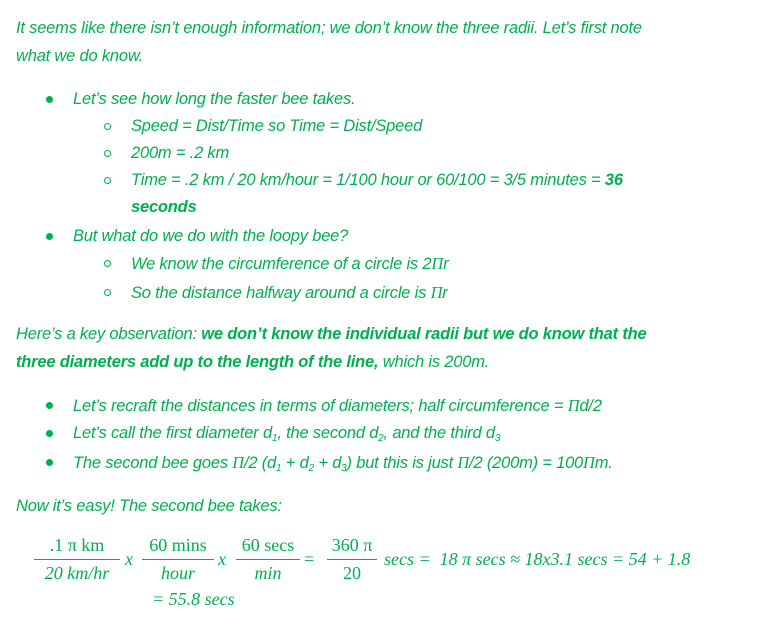 This screenshot has height=640, width=764. Describe the element at coordinates (77, 573) in the screenshot. I see `fraction-1-denominator: 20 km/hr` at that location.